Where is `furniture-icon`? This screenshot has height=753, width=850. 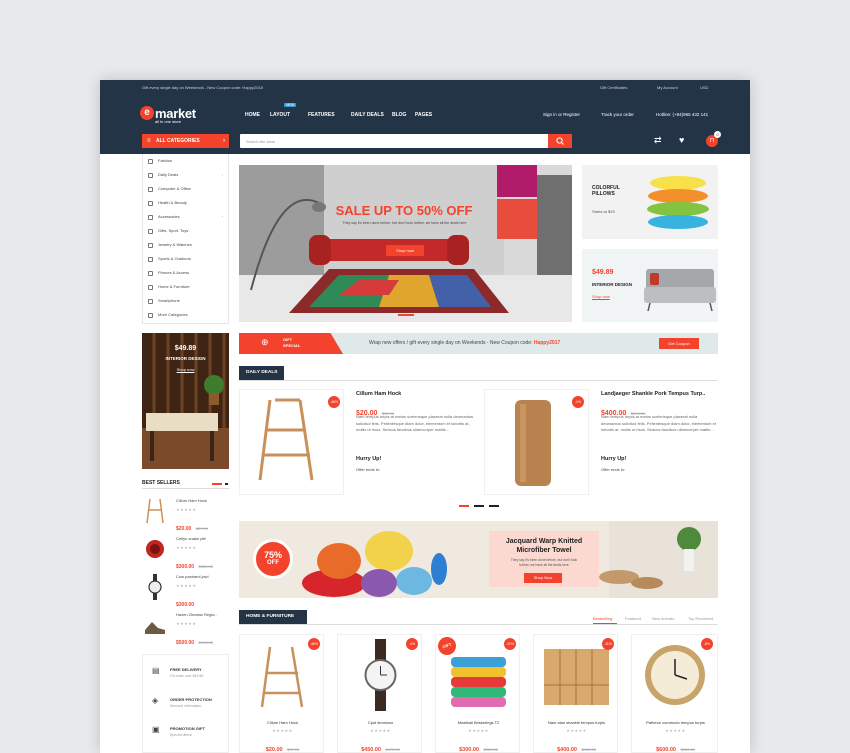
furniture-icon is located at coordinates (150, 287).